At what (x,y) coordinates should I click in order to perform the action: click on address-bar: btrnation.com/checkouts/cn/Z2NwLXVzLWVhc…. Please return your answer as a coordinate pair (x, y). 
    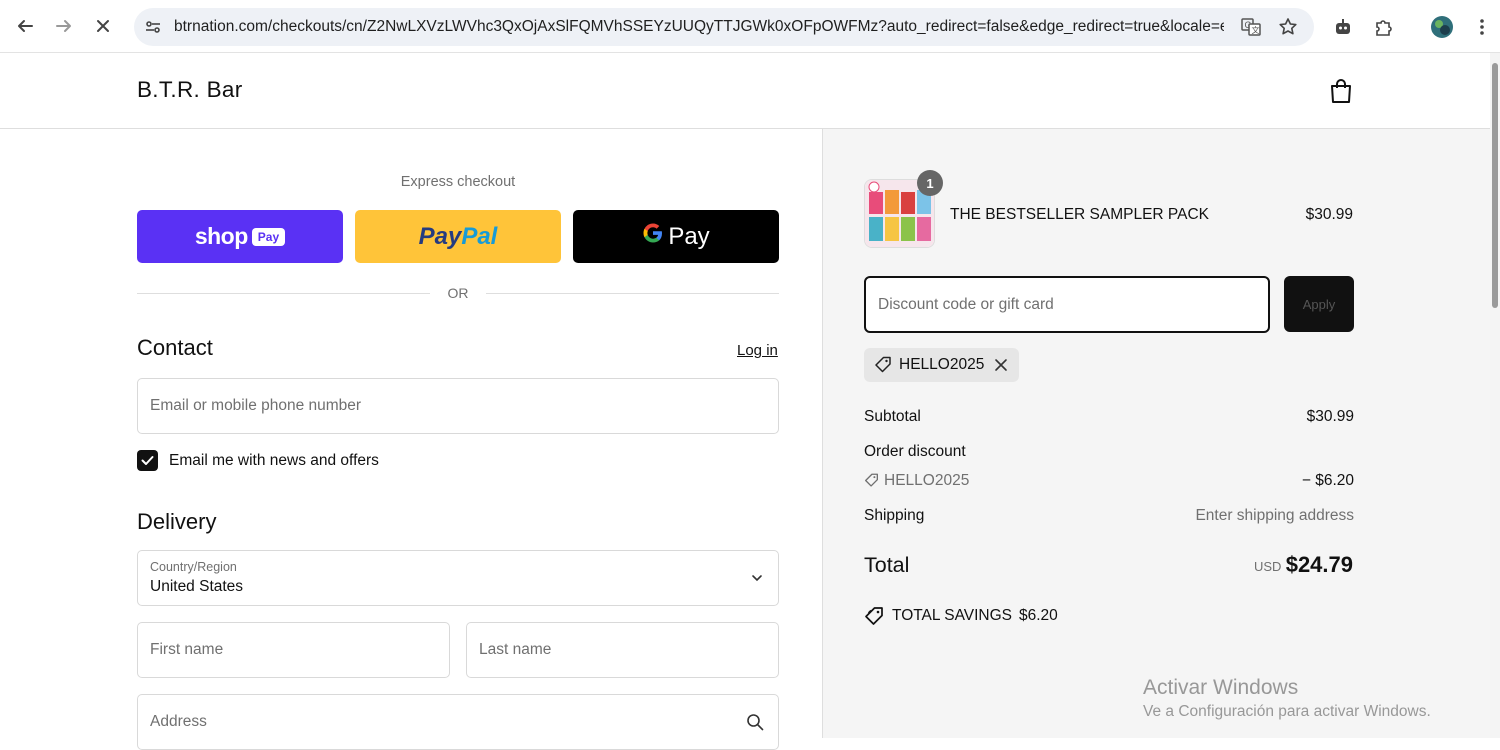
    Looking at the image, I should click on (724, 27).